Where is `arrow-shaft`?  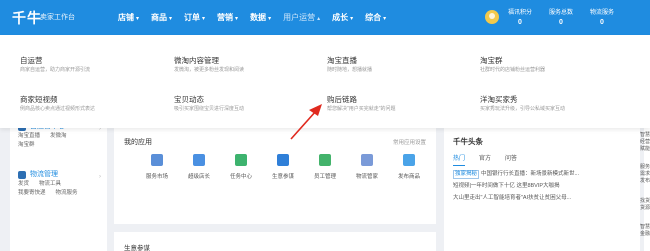
arrow-shaft is located at coordinates (303, 125).